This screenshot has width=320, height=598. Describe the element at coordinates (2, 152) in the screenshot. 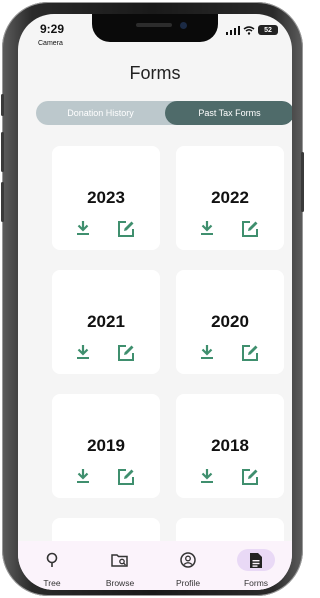

I see `volume-up-button` at that location.